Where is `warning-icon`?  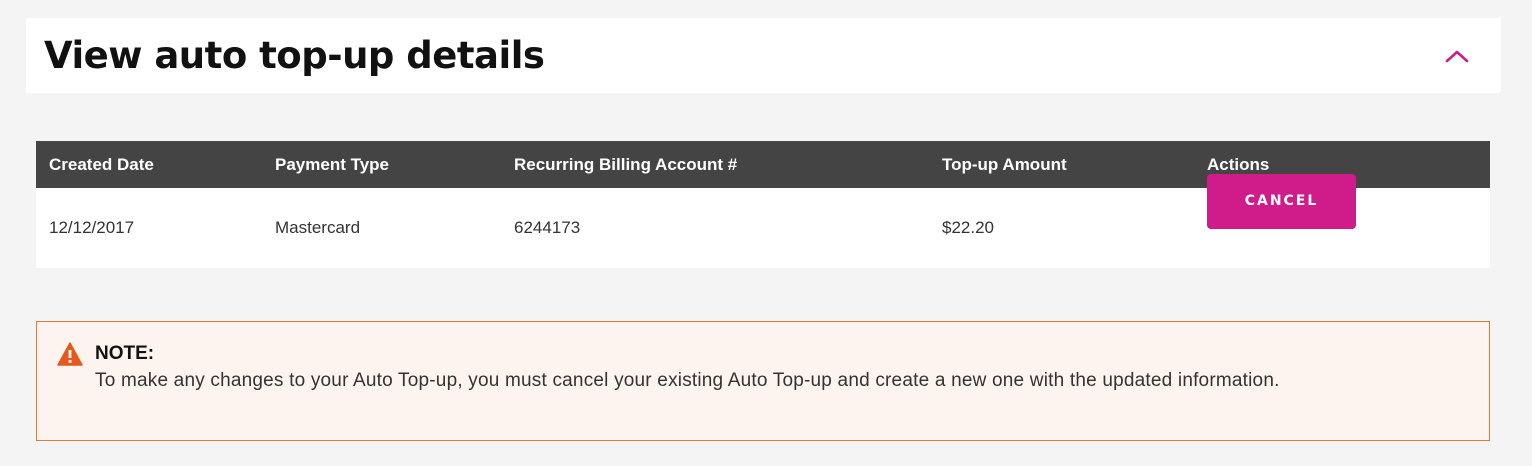 warning-icon is located at coordinates (70, 354).